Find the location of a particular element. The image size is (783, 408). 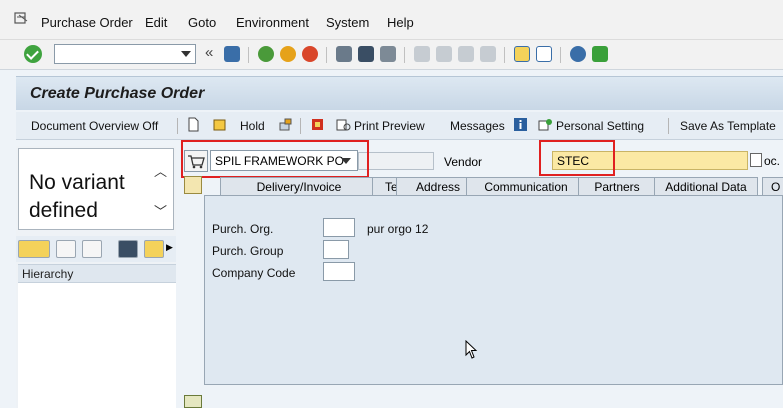

purch-org-label: Purch. Org. is located at coordinates (243, 229).